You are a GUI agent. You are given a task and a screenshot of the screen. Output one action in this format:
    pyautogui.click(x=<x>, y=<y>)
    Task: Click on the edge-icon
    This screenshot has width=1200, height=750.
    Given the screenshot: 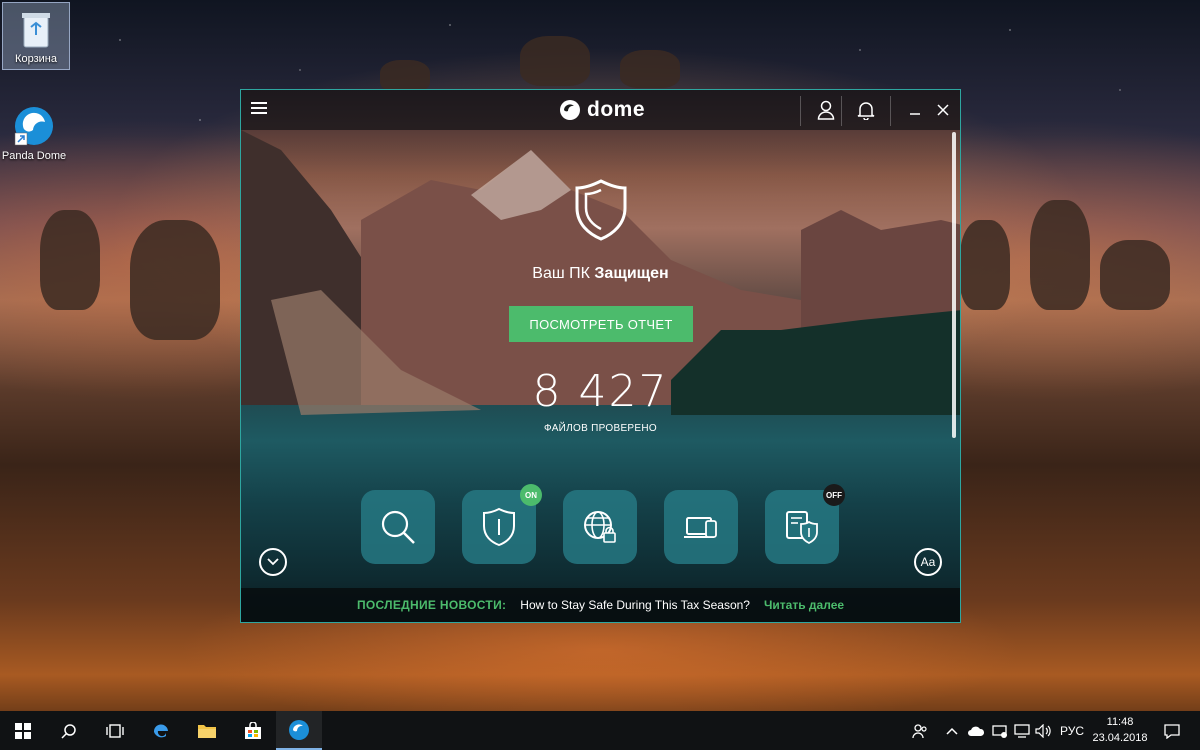 What is the action you would take?
    pyautogui.click(x=160, y=730)
    